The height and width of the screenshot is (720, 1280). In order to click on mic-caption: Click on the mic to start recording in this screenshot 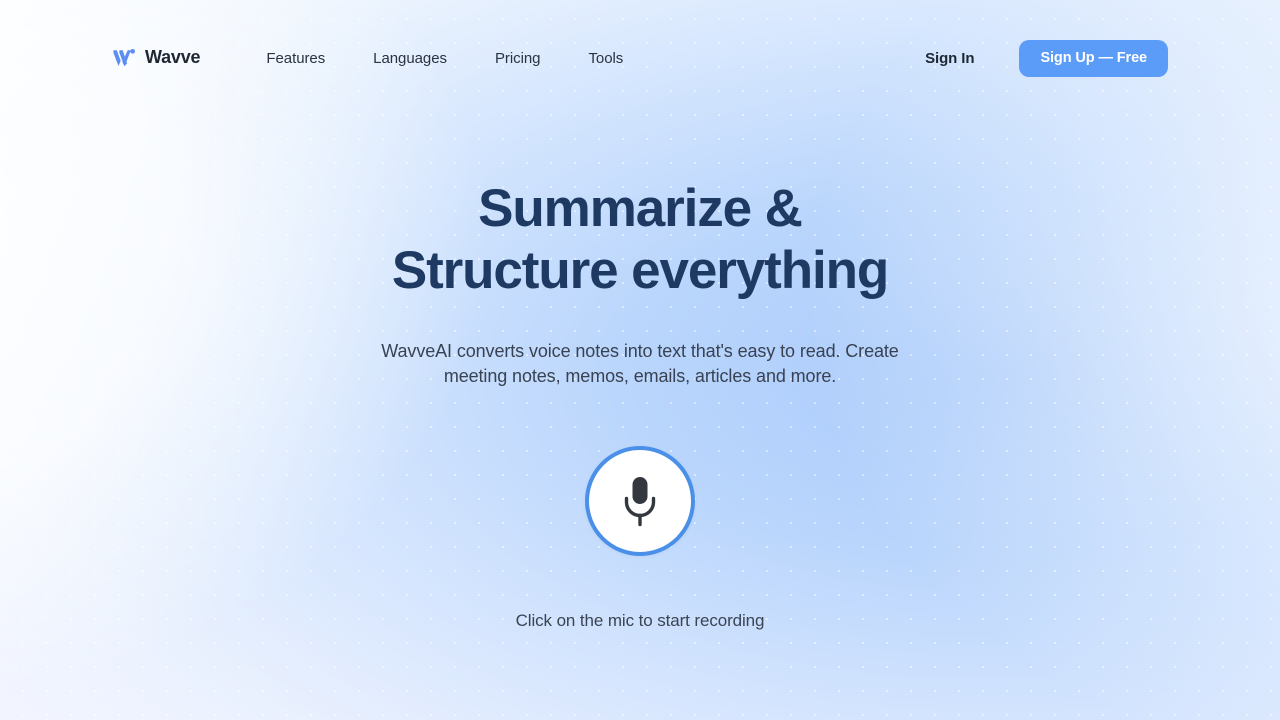, I will do `click(640, 621)`.